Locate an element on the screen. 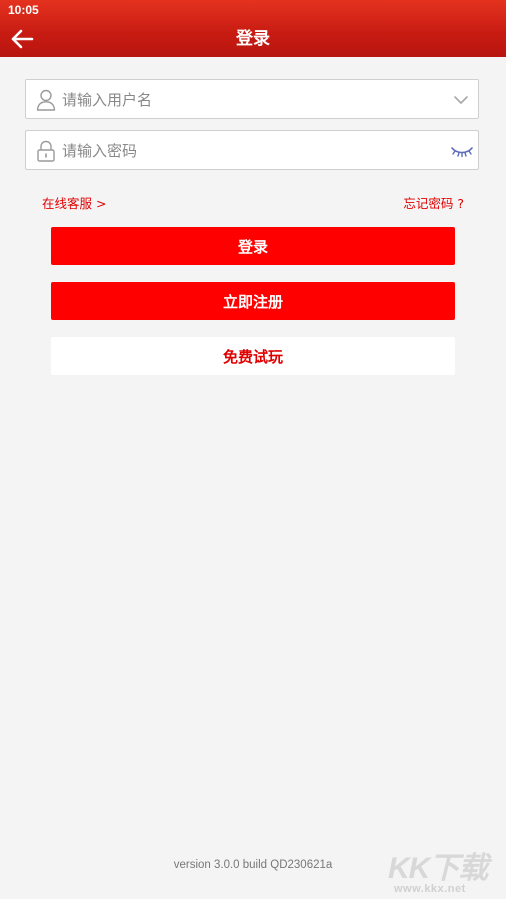 The image size is (506, 899). user-icon is located at coordinates (46, 100).